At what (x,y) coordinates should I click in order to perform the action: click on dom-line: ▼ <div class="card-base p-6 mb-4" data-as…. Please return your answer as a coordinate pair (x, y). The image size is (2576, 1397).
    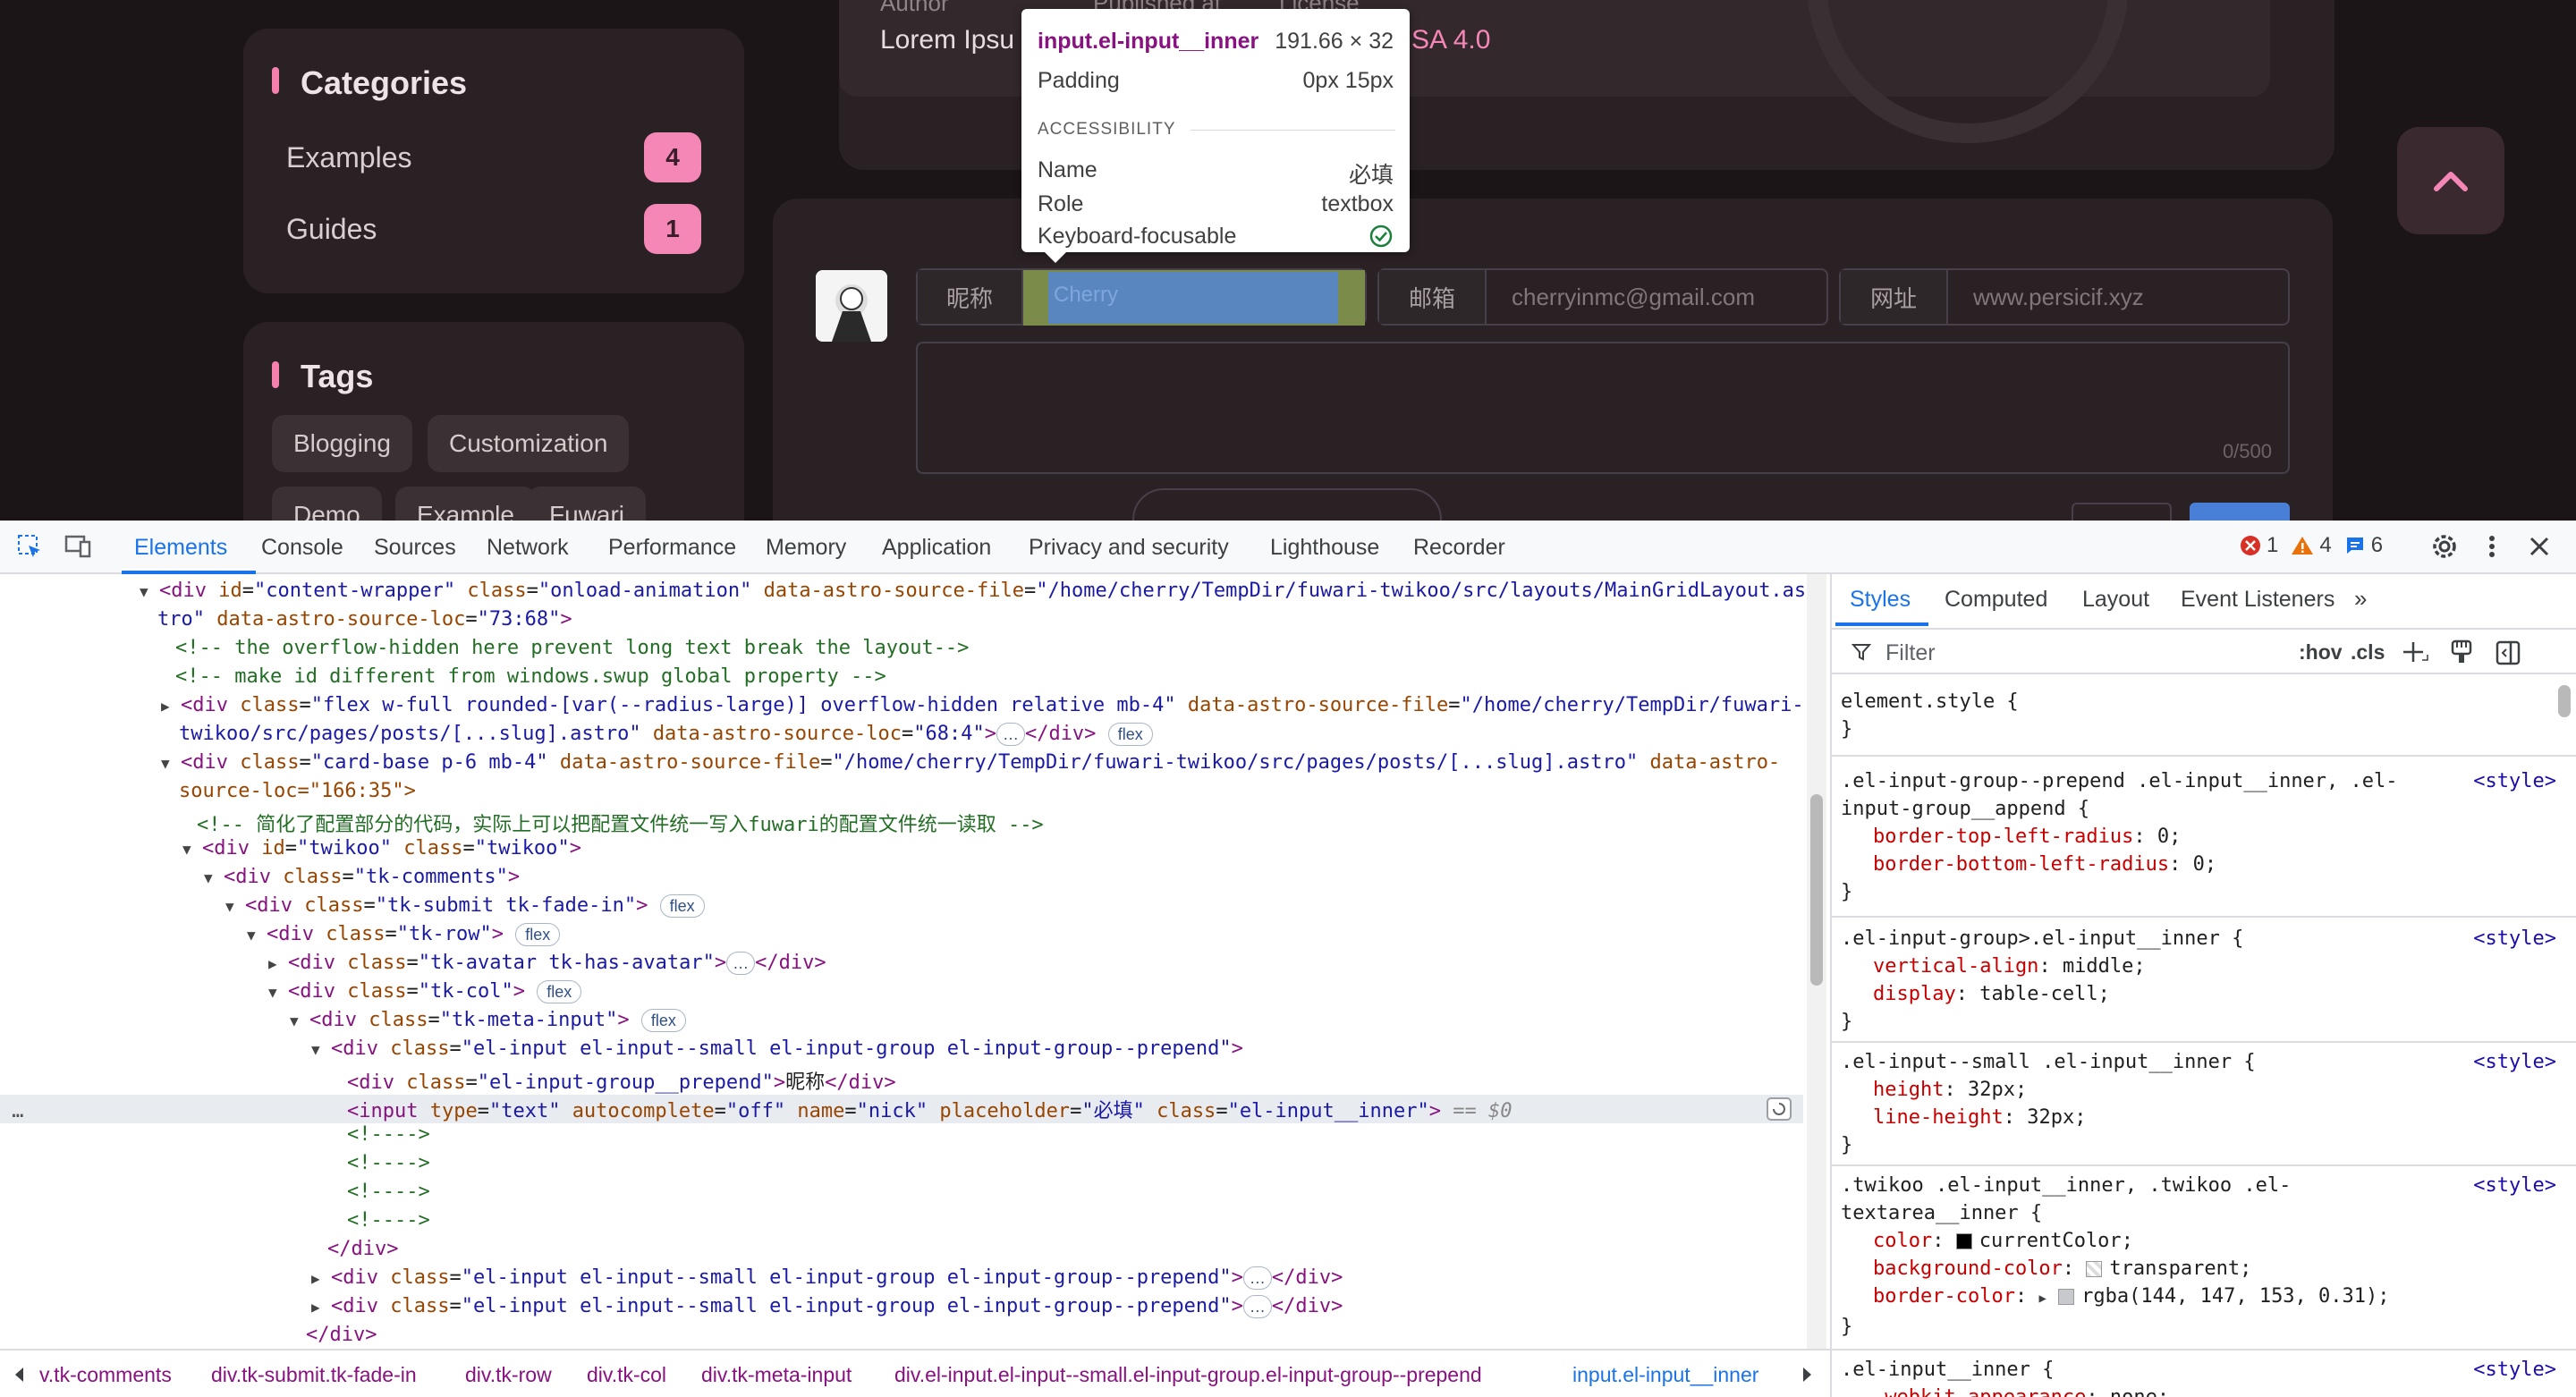
    Looking at the image, I should click on (984, 765).